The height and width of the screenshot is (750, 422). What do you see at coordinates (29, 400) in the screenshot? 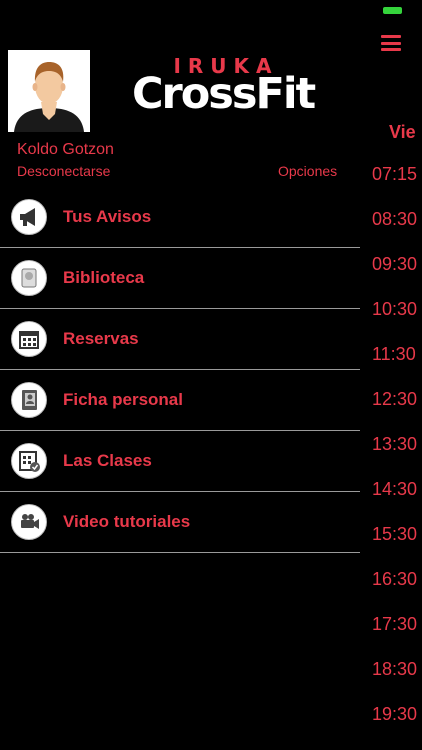
I see `contact-card-icon` at bounding box center [29, 400].